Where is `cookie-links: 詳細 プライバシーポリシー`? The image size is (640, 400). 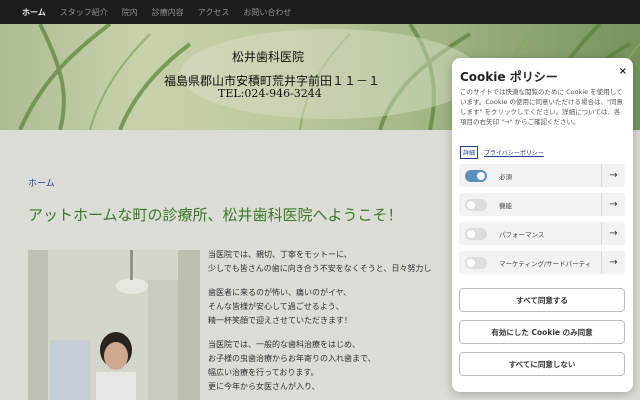 cookie-links: 詳細 プライバシーポリシー is located at coordinates (502, 152).